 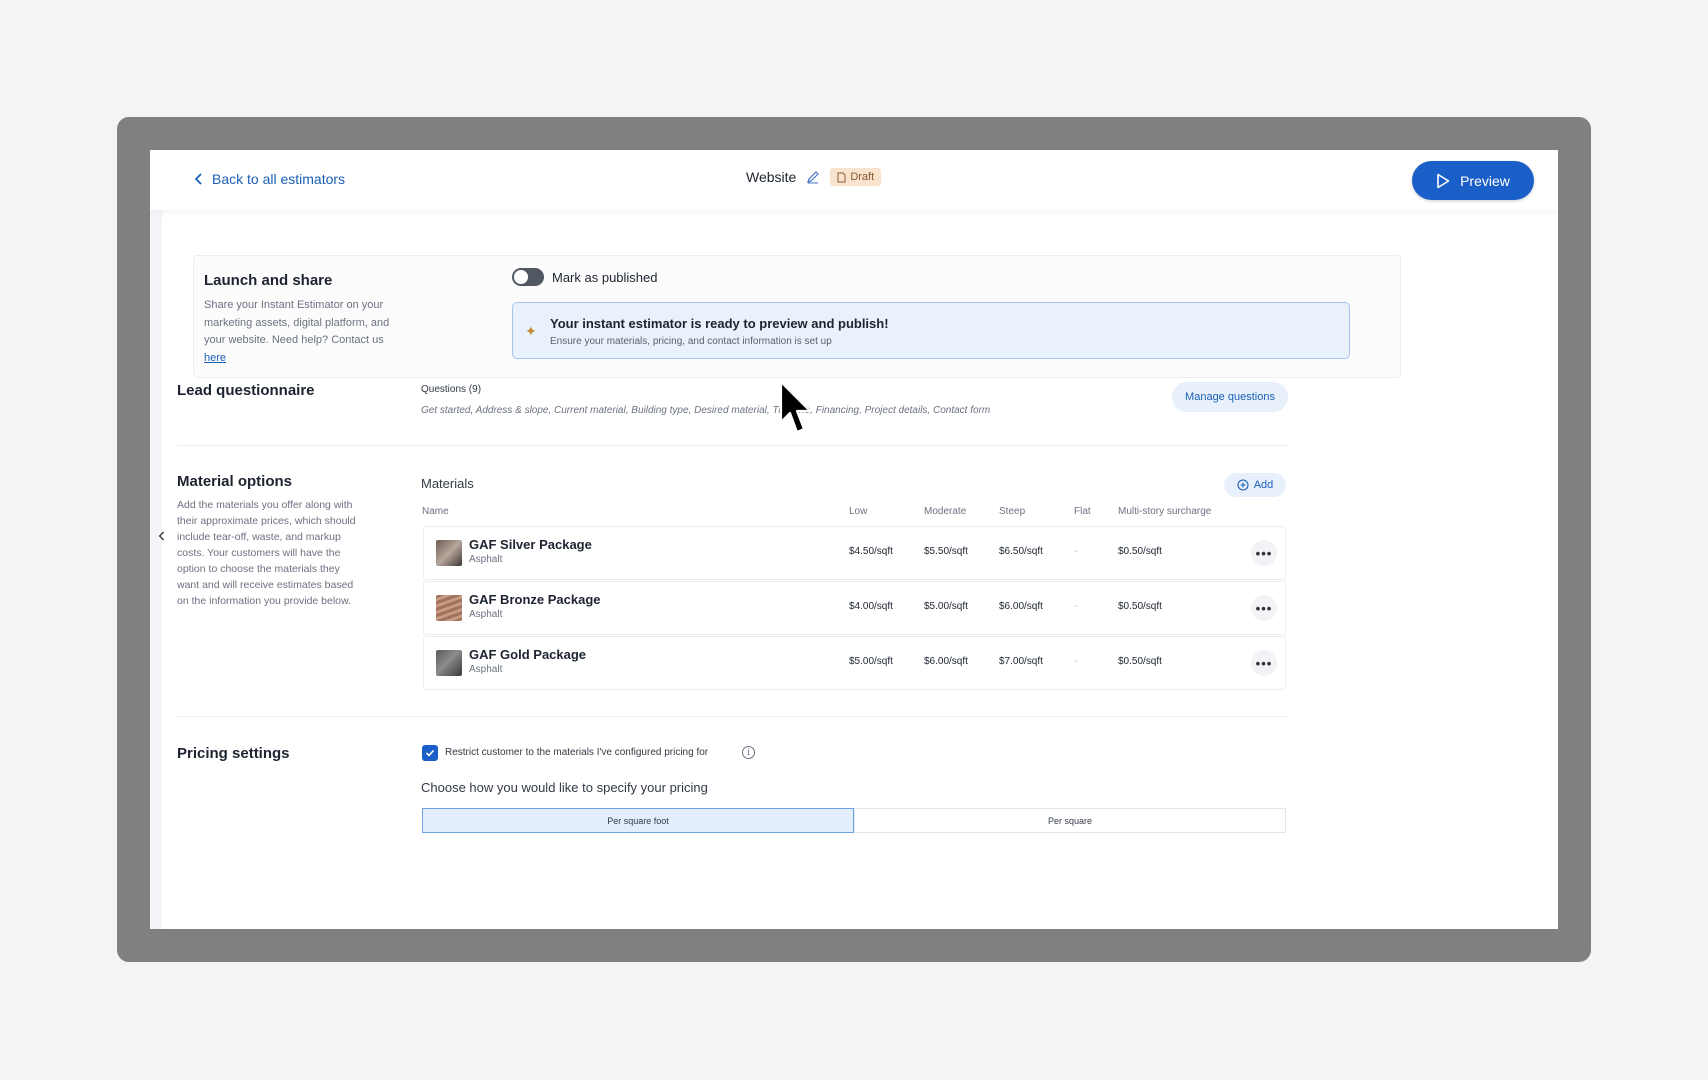 I want to click on status-badge: Draft, so click(x=856, y=177).